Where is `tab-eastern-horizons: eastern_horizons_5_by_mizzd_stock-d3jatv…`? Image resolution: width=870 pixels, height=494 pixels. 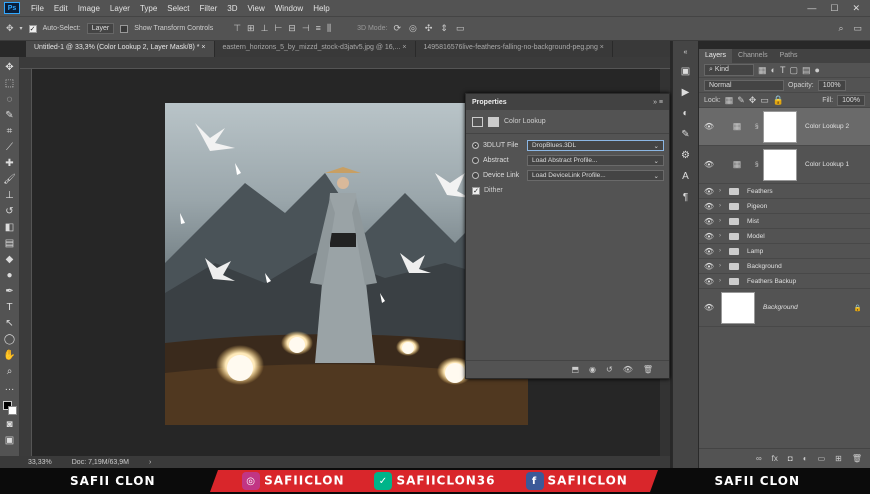
tab-eastern-horizons: eastern_horizons_5_by_mizzd_stock-d3jatv… is located at coordinates (315, 49).